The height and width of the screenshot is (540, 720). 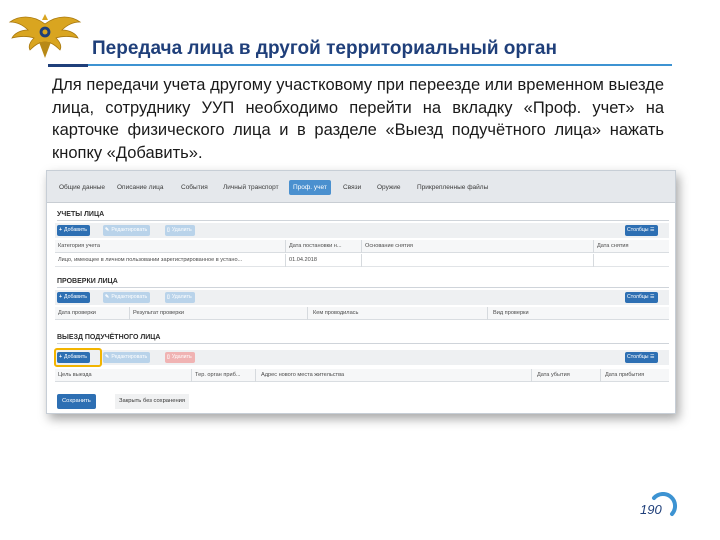 I want to click on close-without-saving-button: Закрыть без сохранения, so click(x=152, y=401).